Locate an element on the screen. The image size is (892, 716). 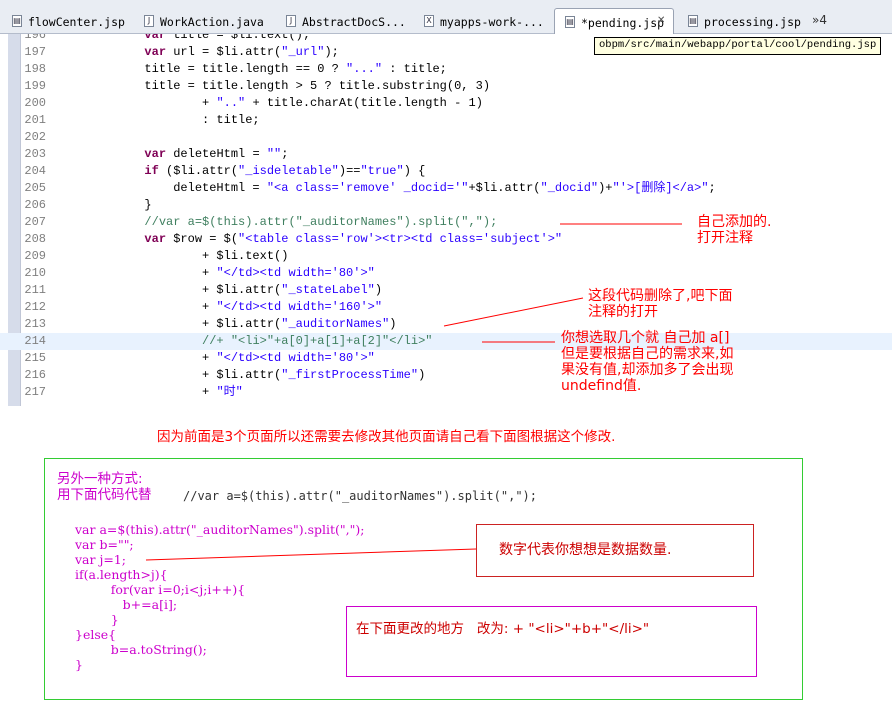
number-explanation-text: 数字代表你想想是数据数量. is located at coordinates (585, 550).